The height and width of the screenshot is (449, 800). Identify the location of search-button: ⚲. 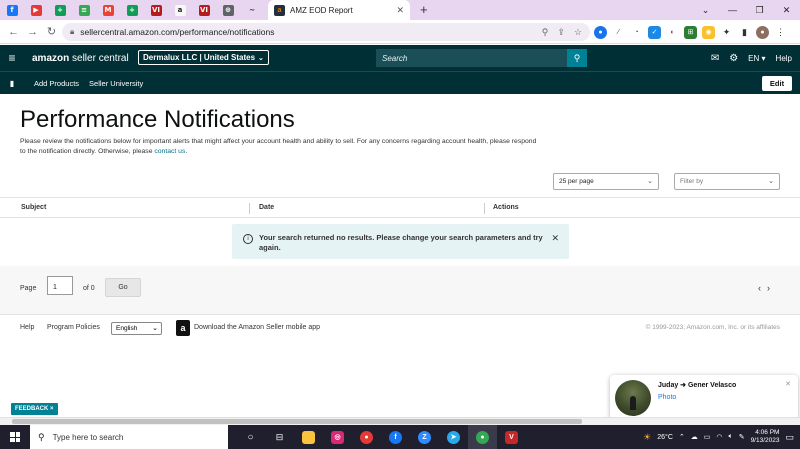
(577, 58).